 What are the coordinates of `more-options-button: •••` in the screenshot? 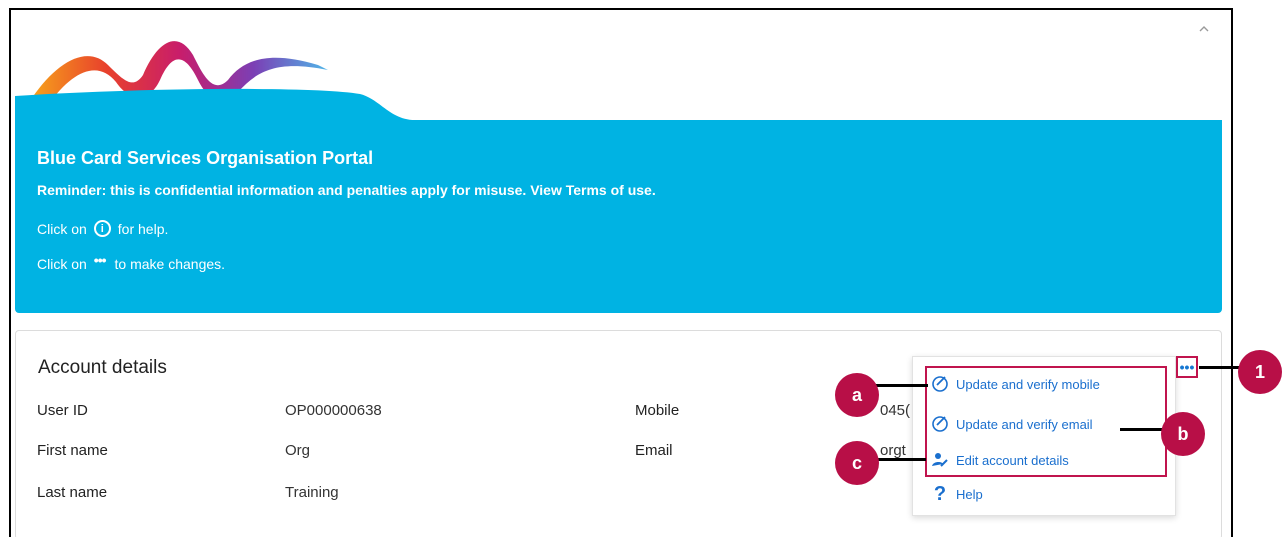 It's located at (1187, 367).